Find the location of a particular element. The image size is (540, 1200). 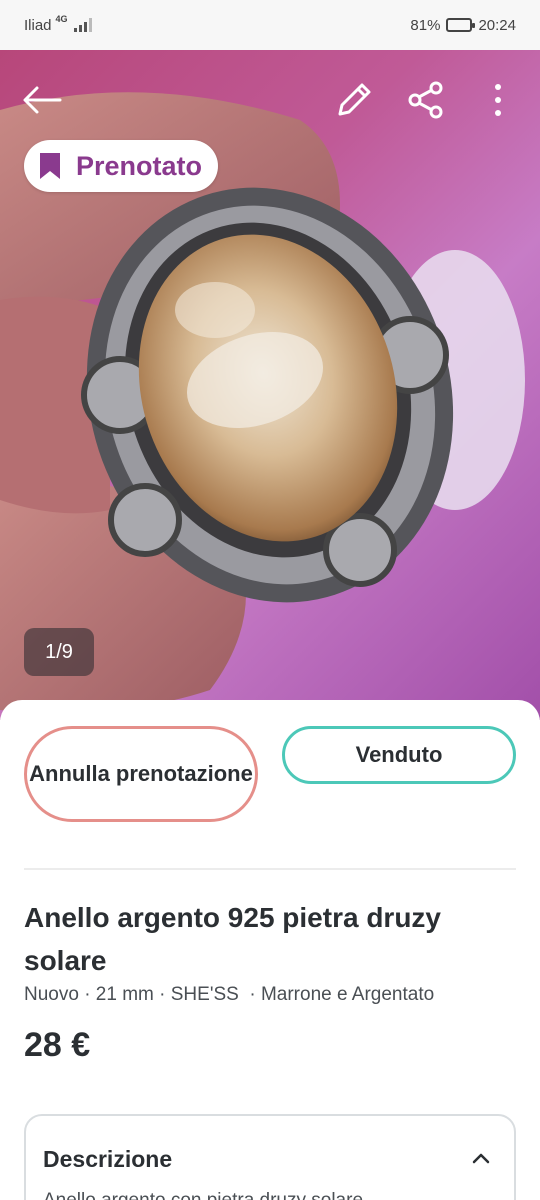

description-heading: Descrizione is located at coordinates (108, 1159).